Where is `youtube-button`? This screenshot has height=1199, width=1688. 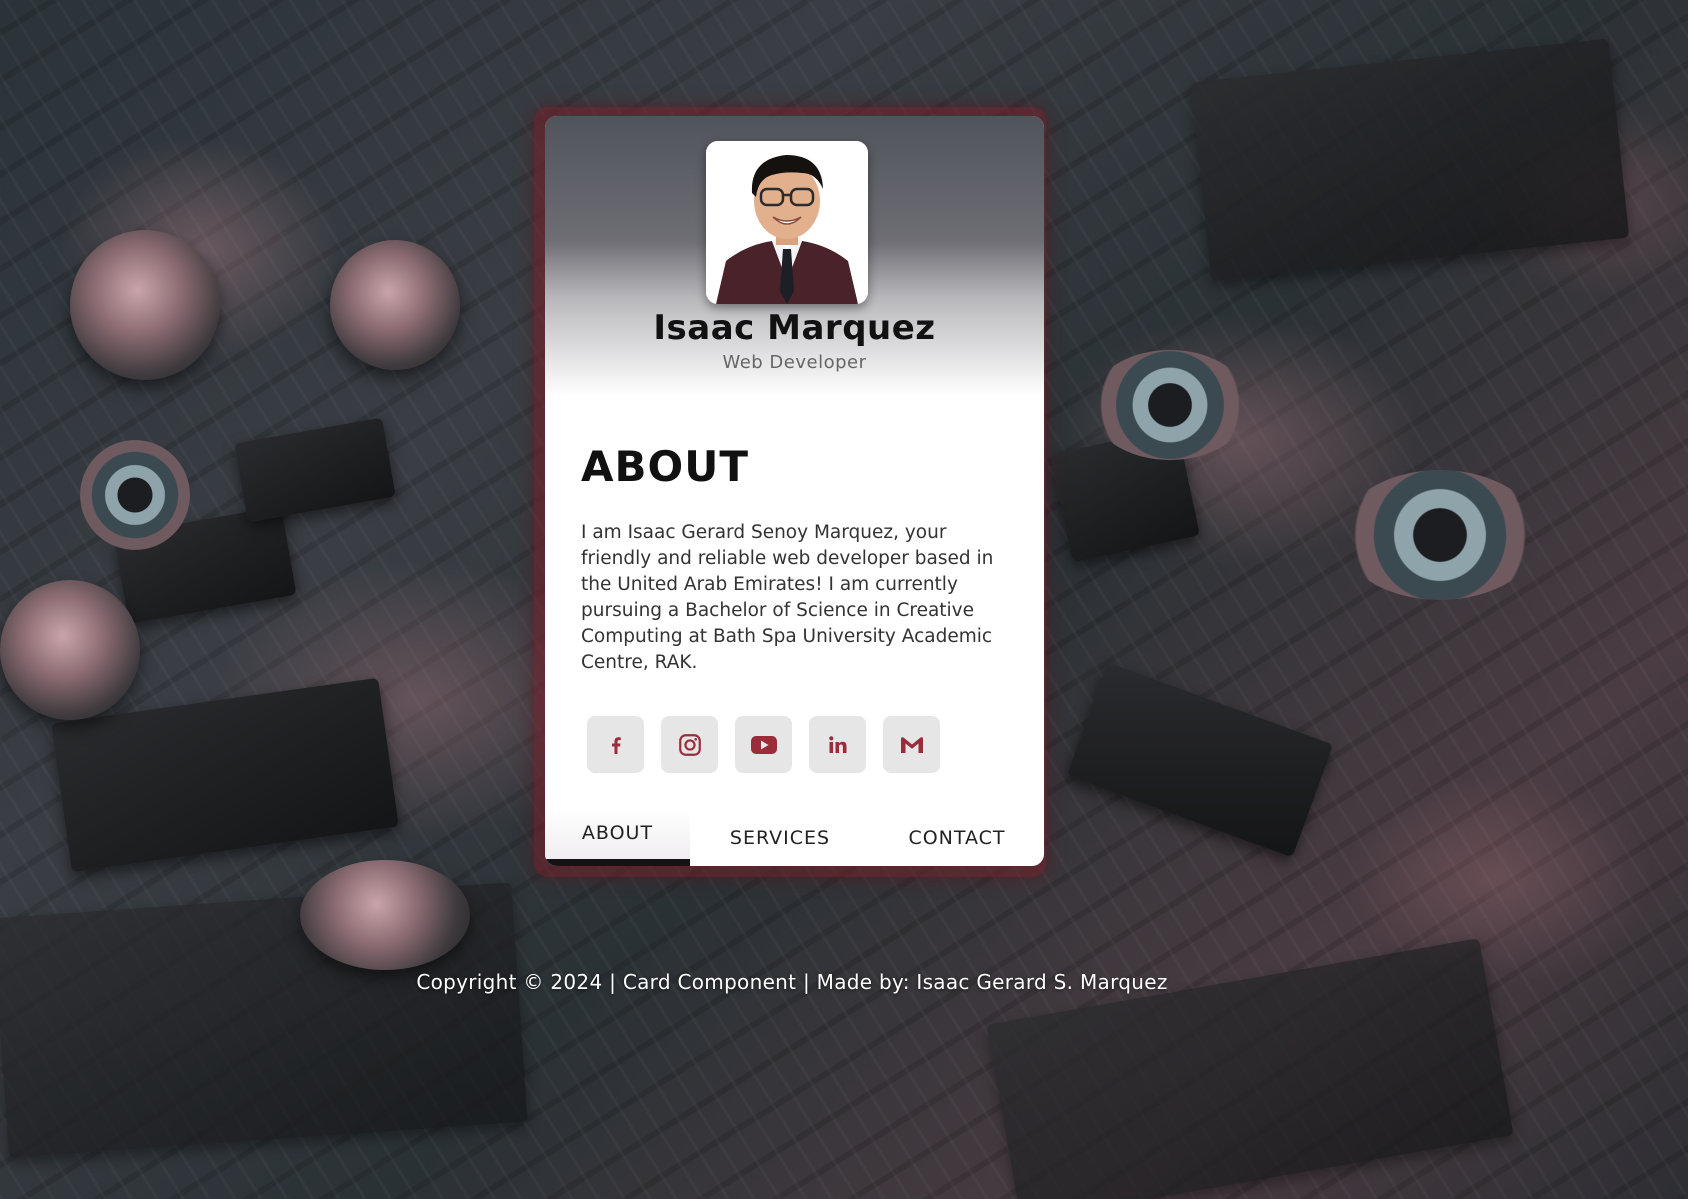
youtube-button is located at coordinates (763, 744).